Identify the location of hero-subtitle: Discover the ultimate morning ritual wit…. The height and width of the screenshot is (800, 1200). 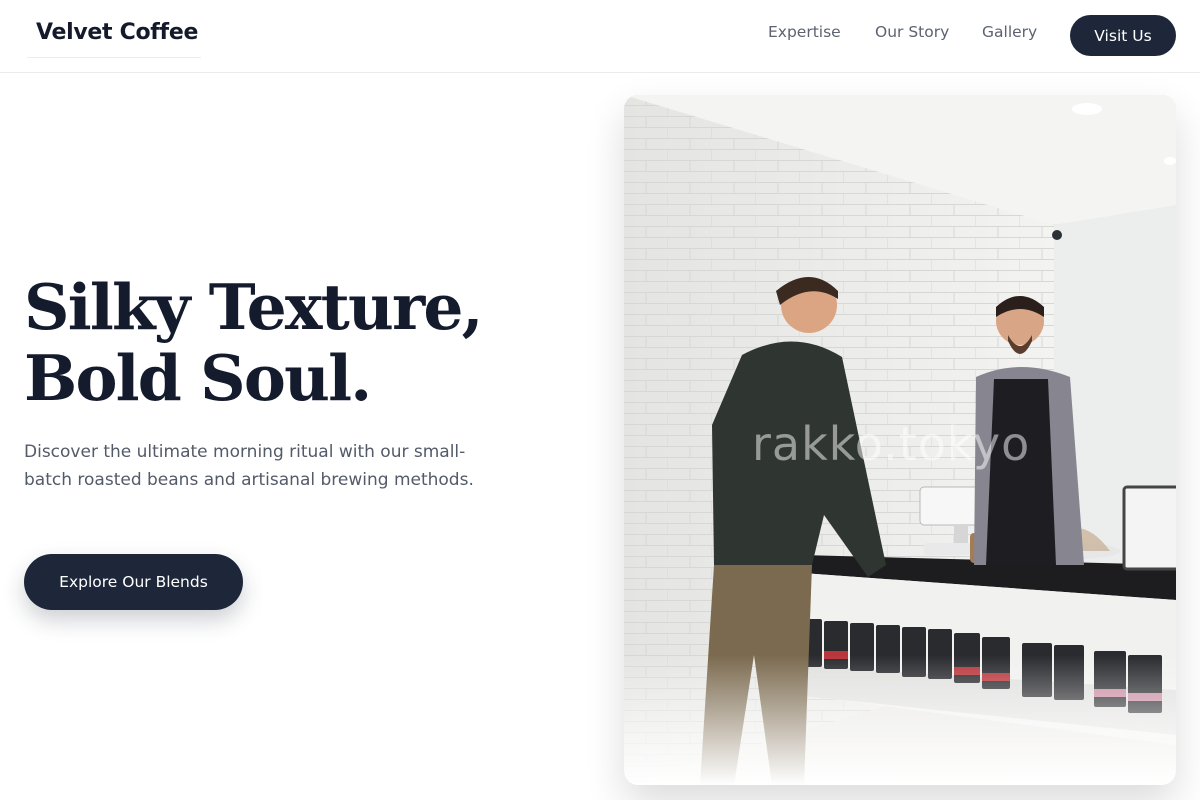
(249, 466).